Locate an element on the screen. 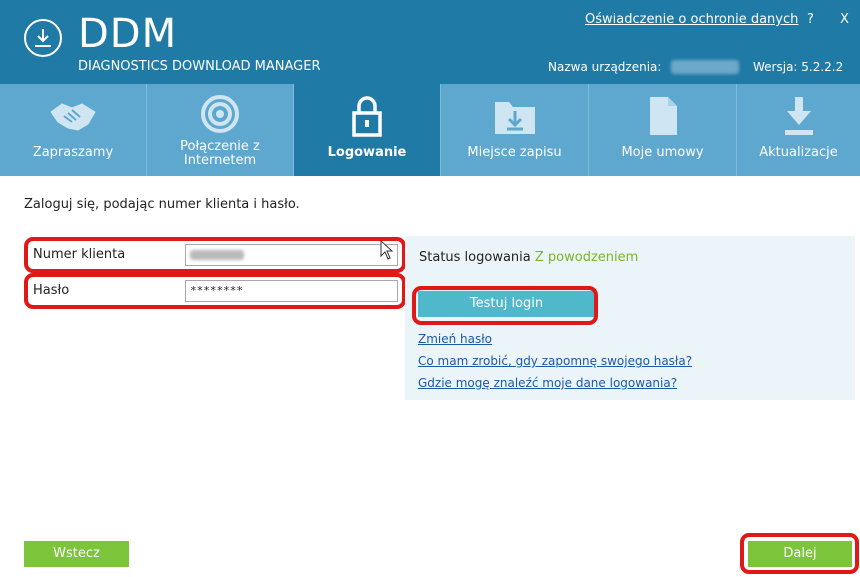 The width and height of the screenshot is (860, 577). back-button: Wstecz is located at coordinates (76, 554).